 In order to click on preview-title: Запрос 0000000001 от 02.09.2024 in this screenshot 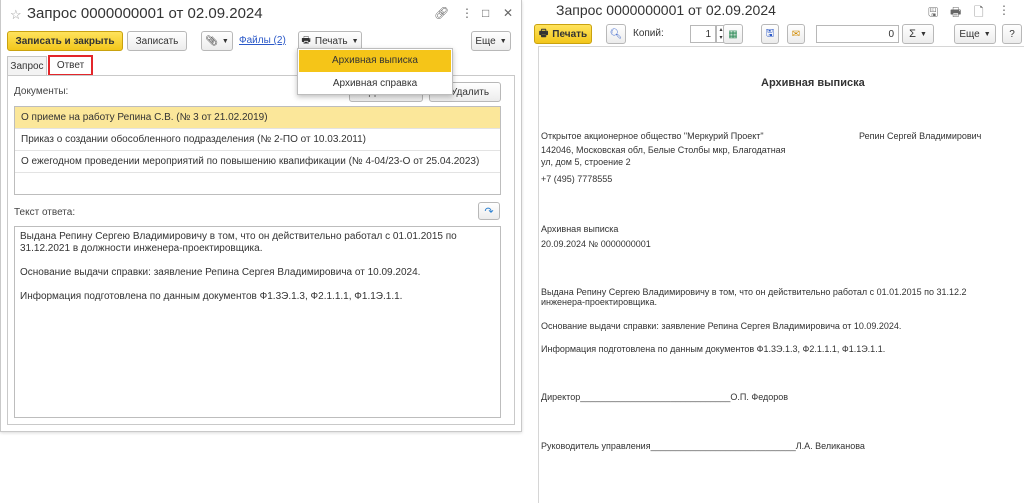, I will do `click(666, 10)`.